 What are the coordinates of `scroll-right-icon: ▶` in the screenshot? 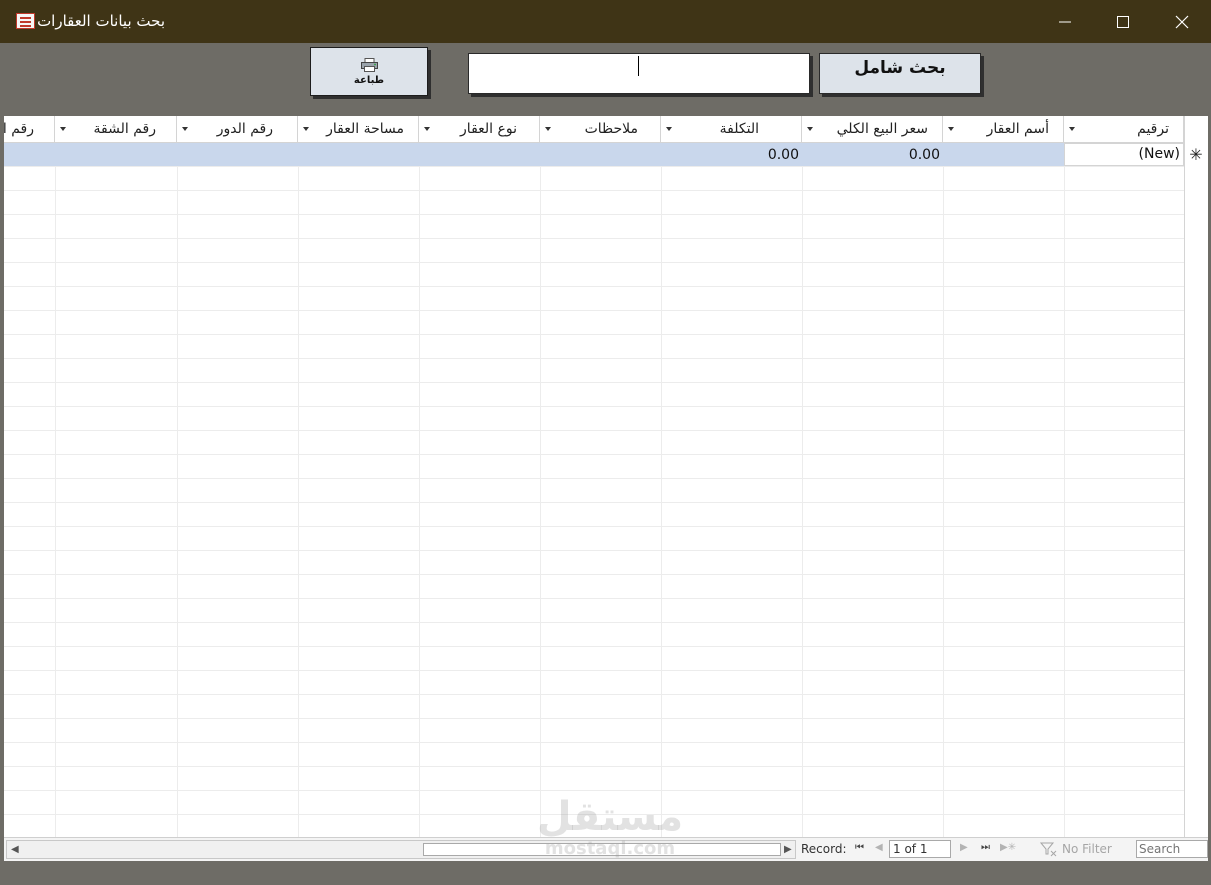 It's located at (788, 849).